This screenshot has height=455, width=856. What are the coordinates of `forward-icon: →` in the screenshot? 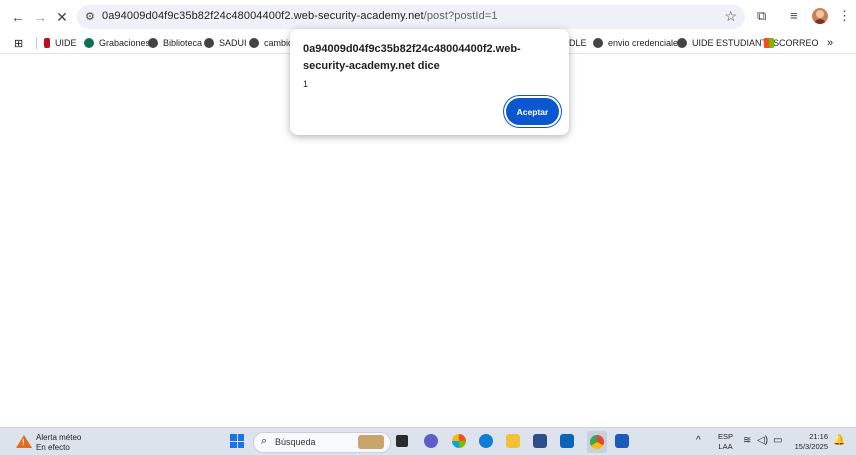 It's located at (40, 17).